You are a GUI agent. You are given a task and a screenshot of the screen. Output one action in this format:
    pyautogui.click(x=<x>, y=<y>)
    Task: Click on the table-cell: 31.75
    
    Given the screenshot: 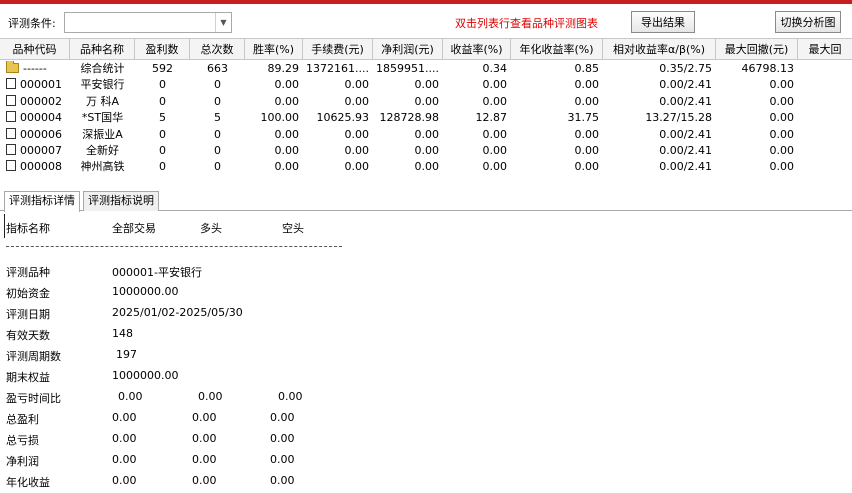 What is the action you would take?
    pyautogui.click(x=583, y=118)
    